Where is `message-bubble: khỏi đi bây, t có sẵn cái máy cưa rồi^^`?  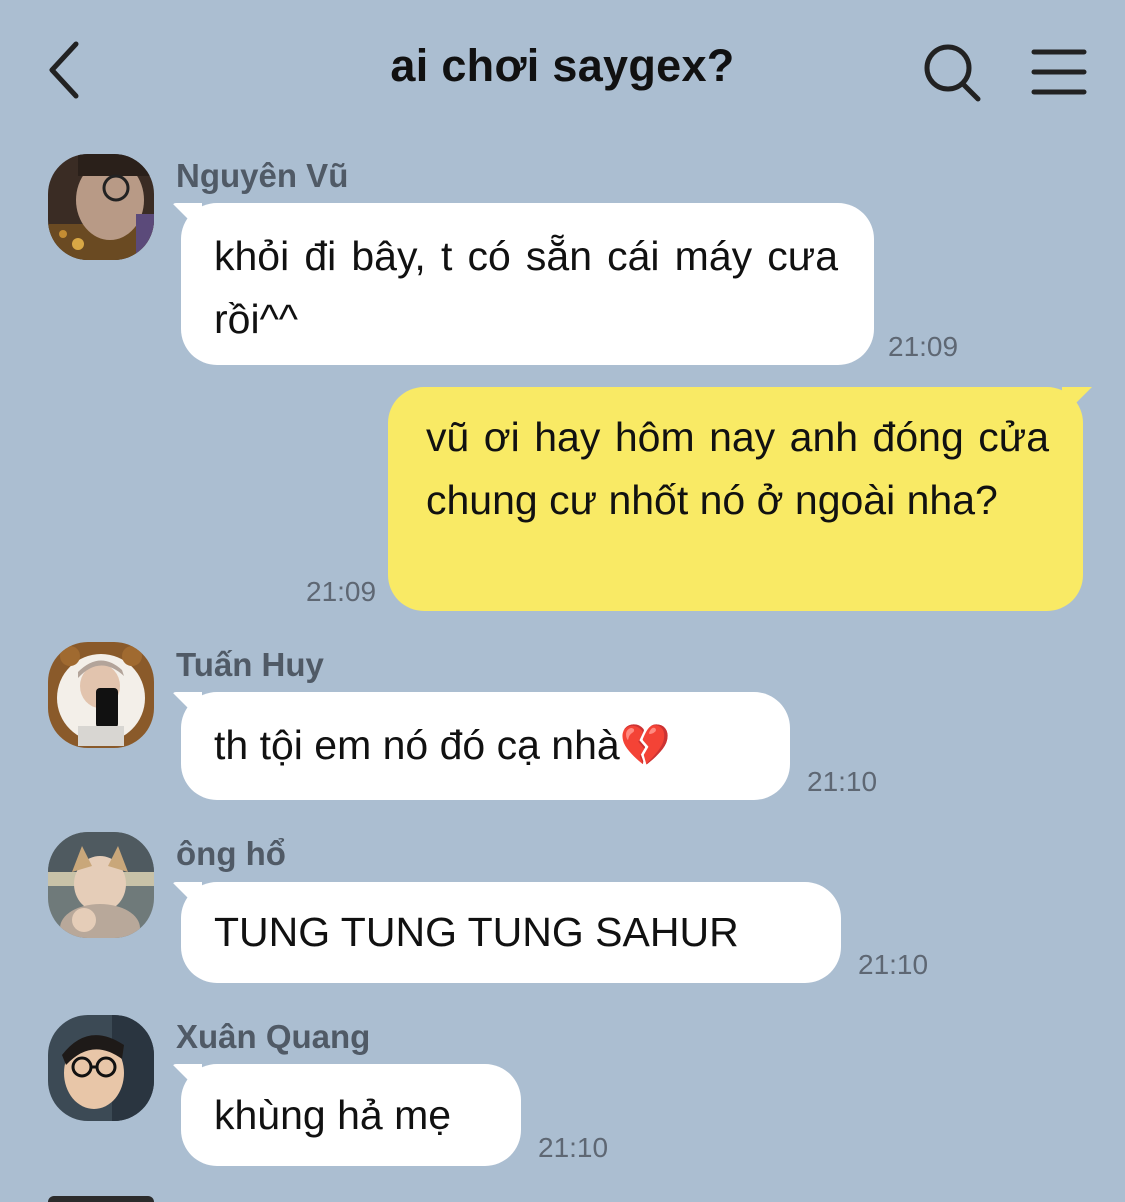 message-bubble: khỏi đi bây, t có sẵn cái máy cưa rồi^^ is located at coordinates (527, 284).